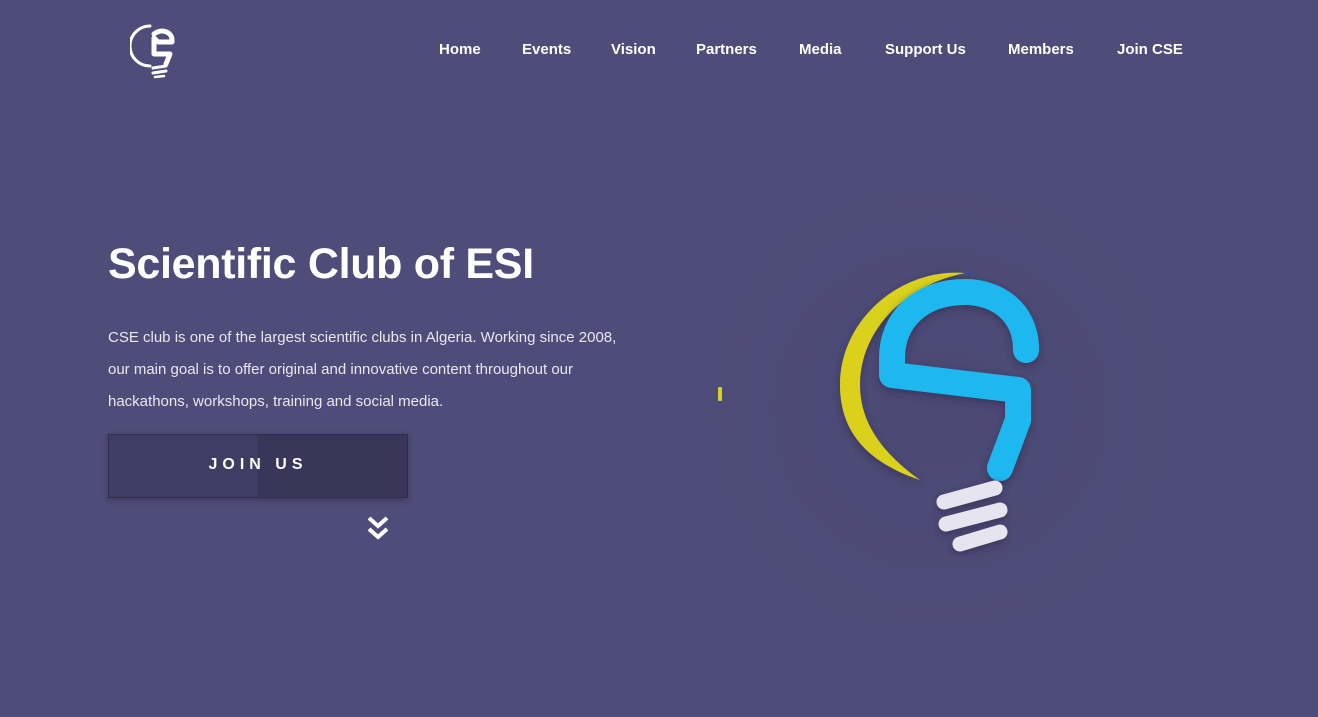  I want to click on nav-item-home: Home, so click(460, 50).